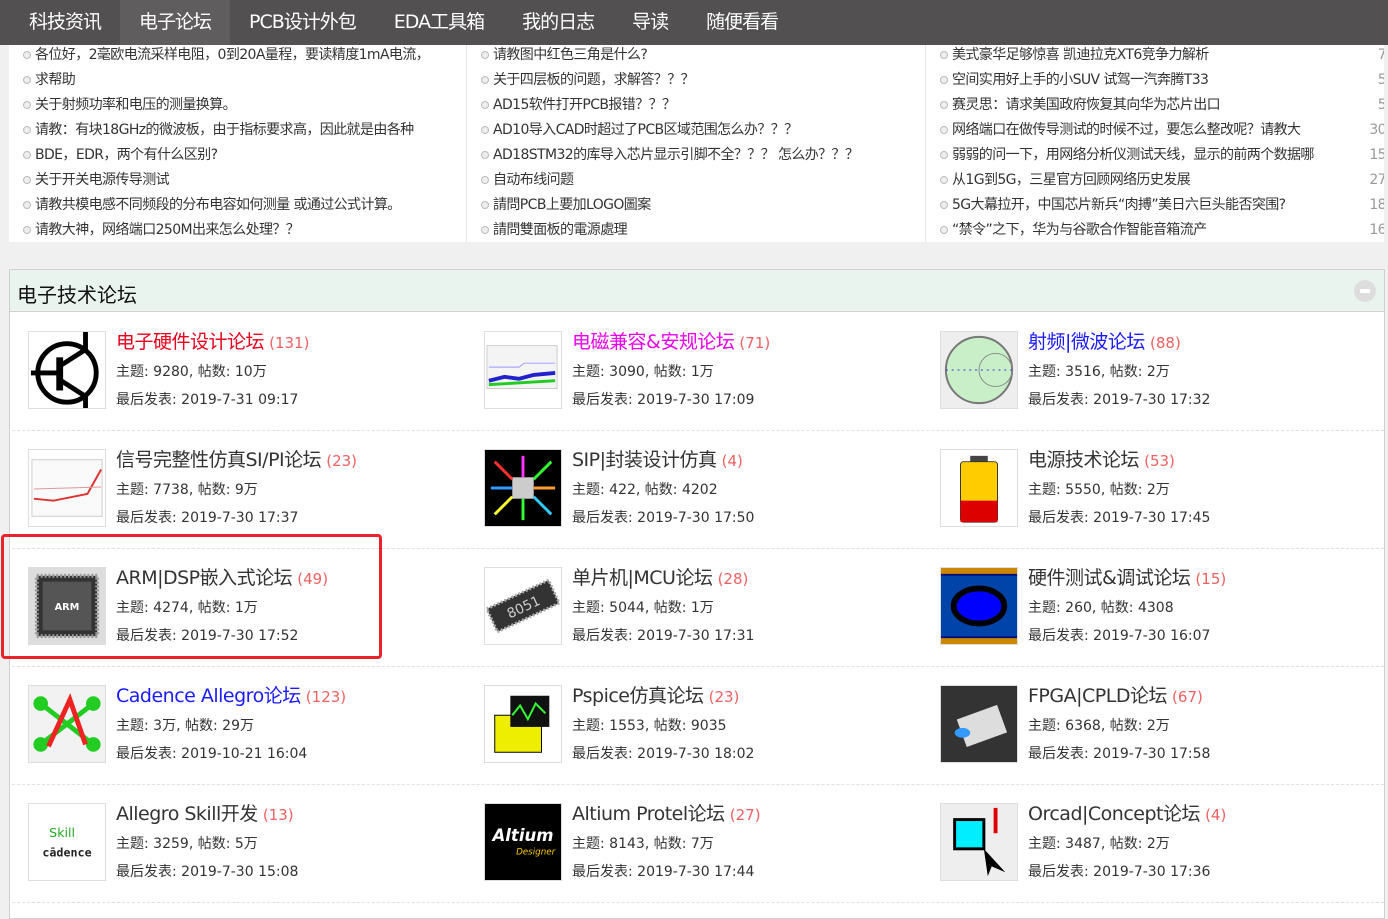 Image resolution: width=1388 pixels, height=919 pixels. Describe the element at coordinates (239, 400) in the screenshot. I see `last-post-time: 2019-7-31 09:17` at that location.